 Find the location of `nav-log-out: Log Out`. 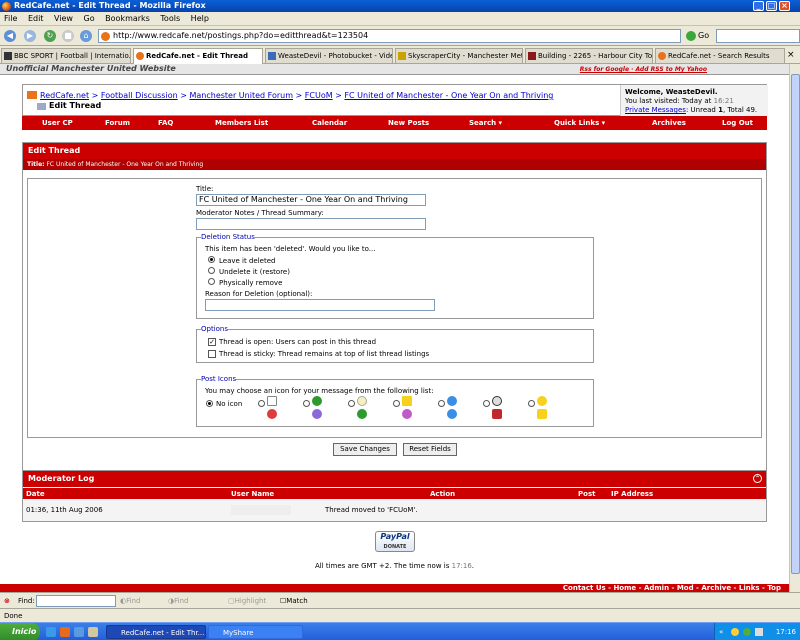

nav-log-out: Log Out is located at coordinates (737, 123).